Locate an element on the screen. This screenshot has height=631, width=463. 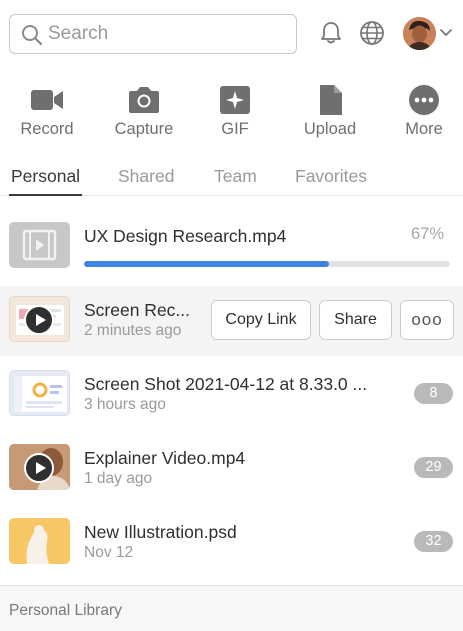
library-tabs: Personal Shared Team Favorites is located at coordinates (231, 181).